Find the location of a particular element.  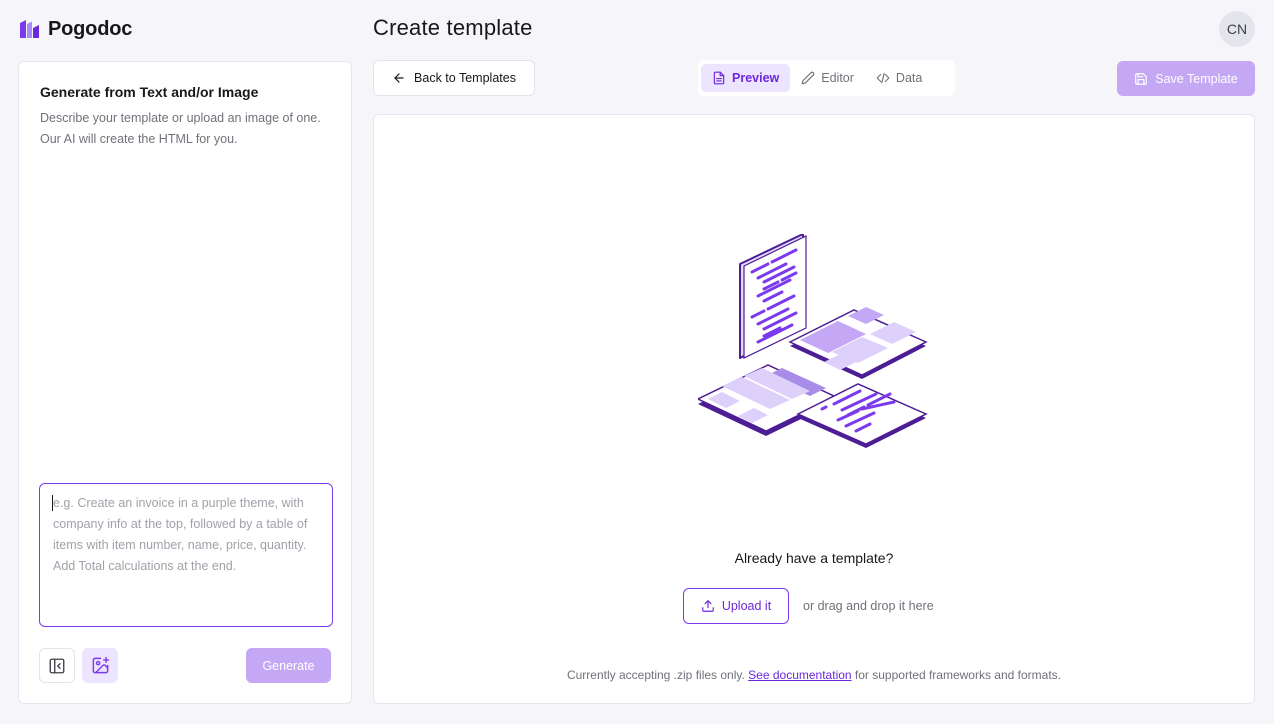

tab-preview: Preview is located at coordinates (746, 78).